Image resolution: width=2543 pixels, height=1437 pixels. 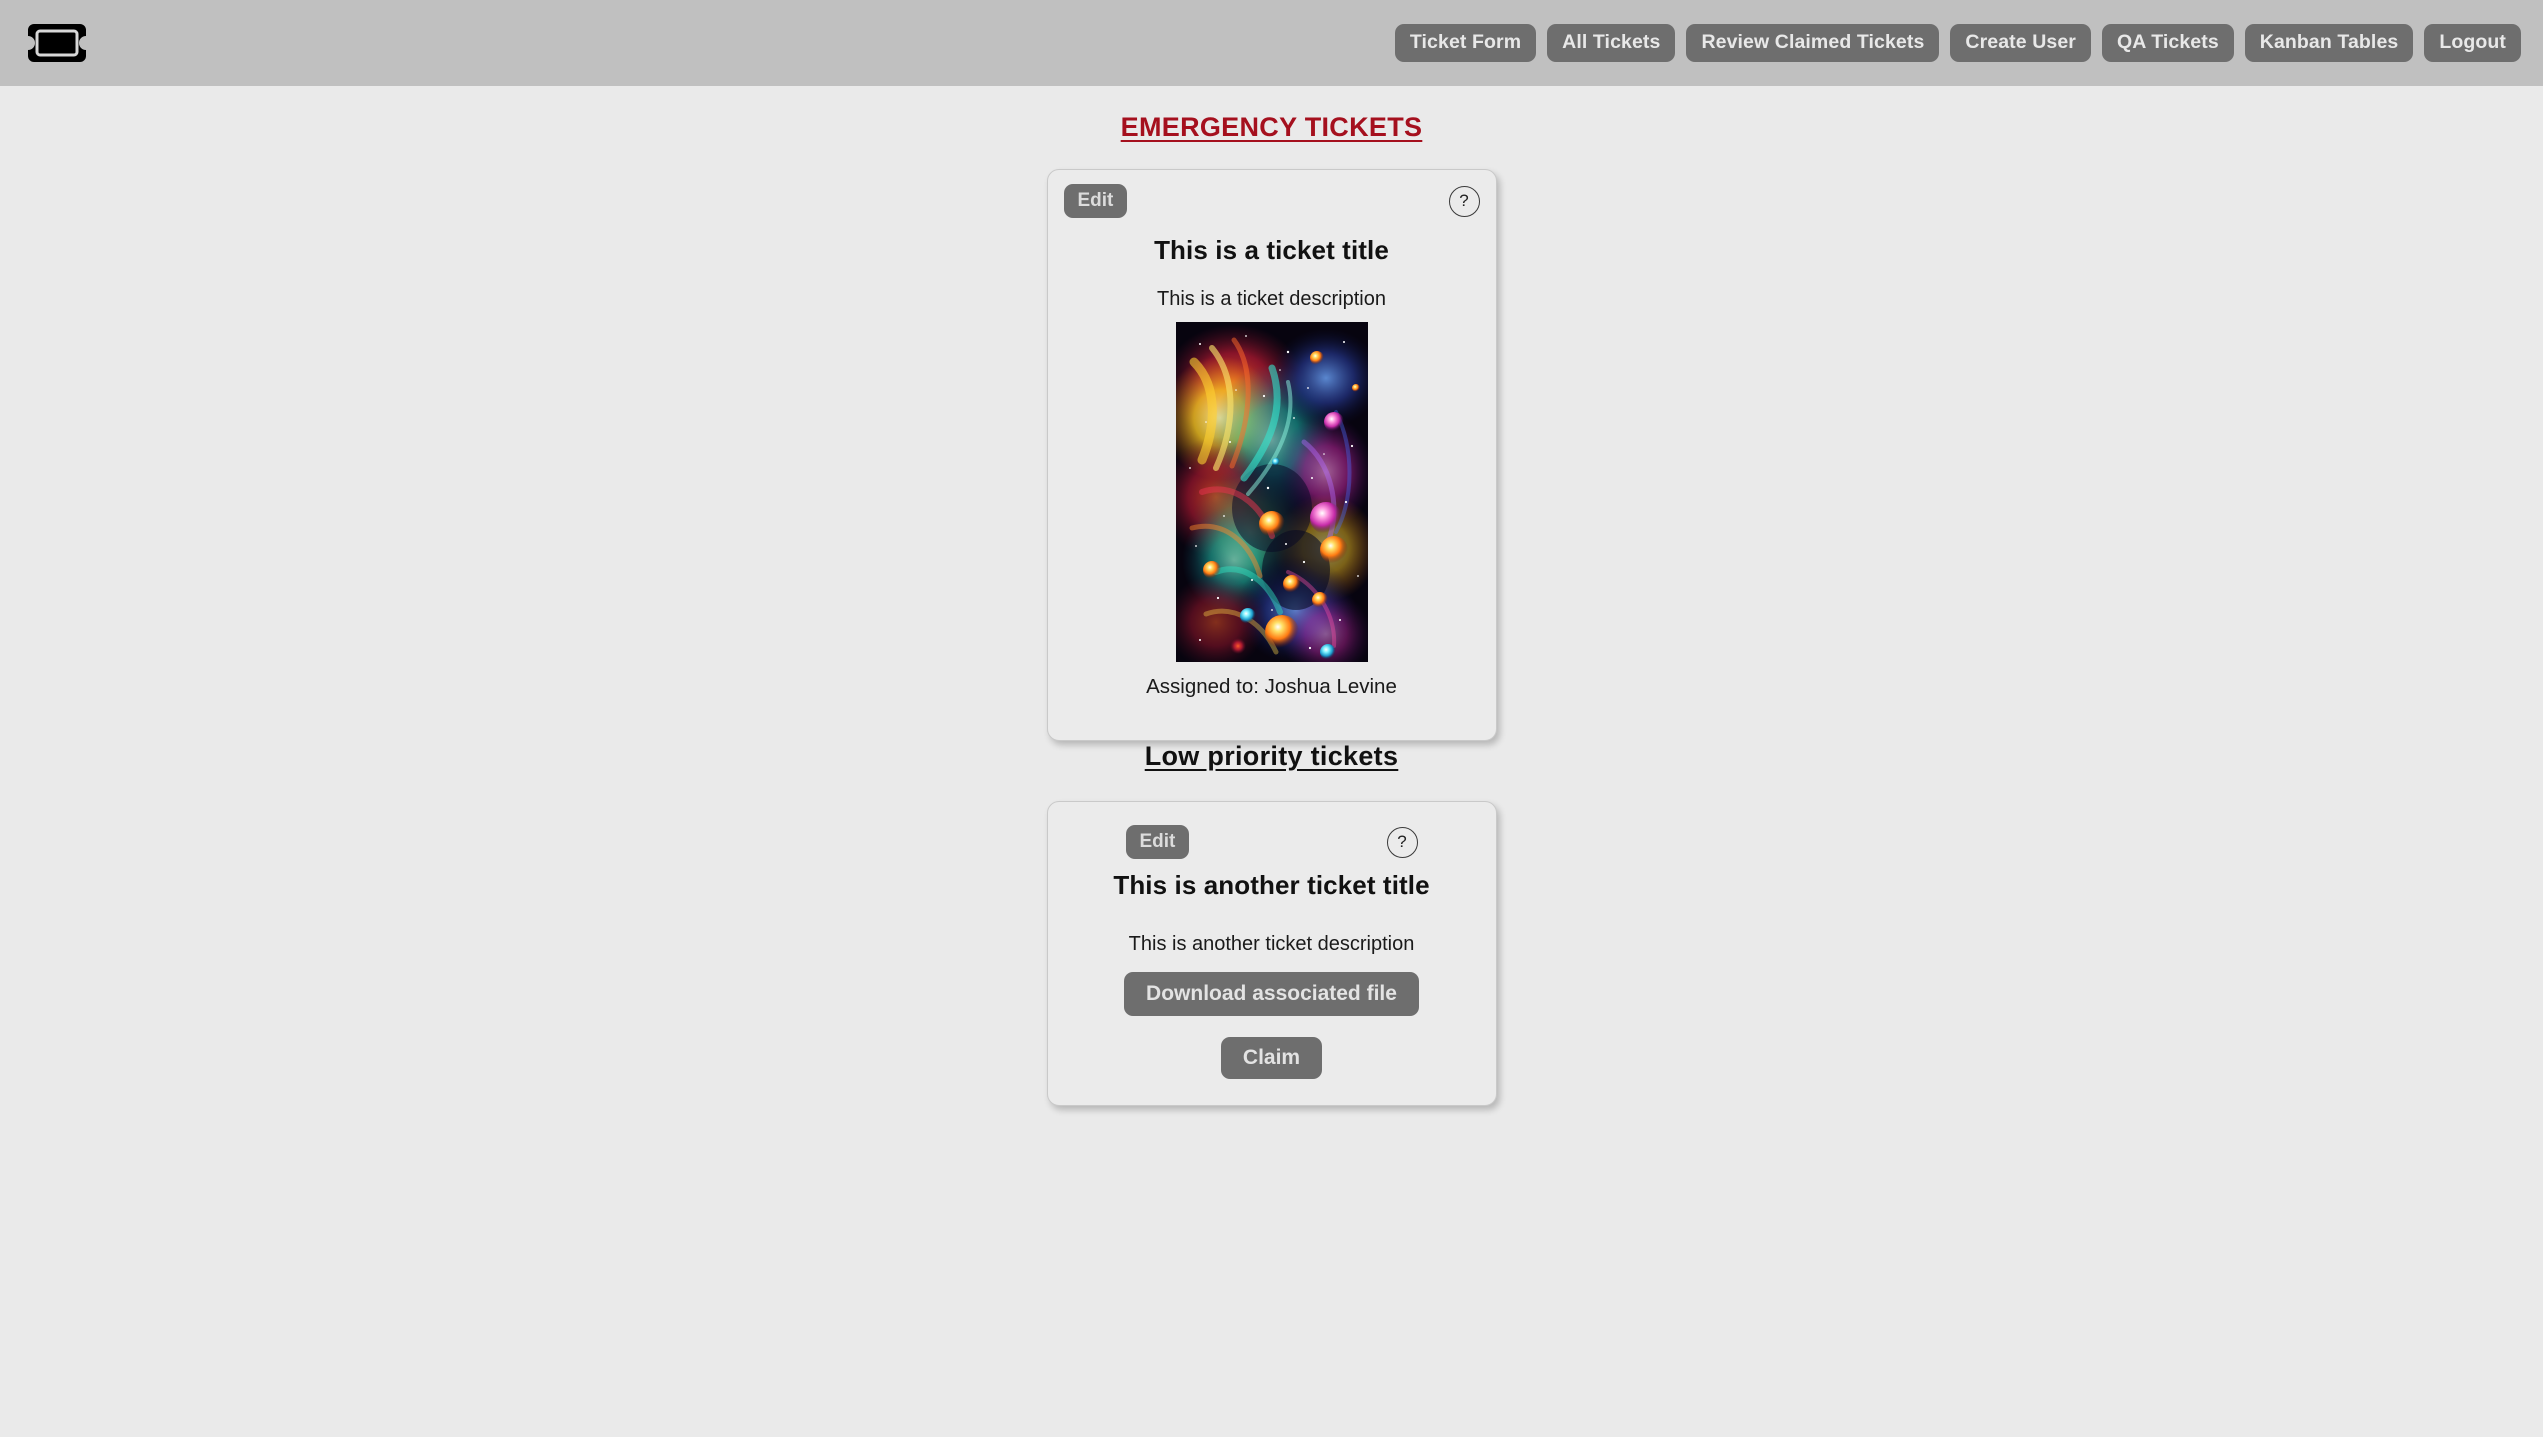 I want to click on download-associated-file-button: Download associated file, so click(x=1271, y=994).